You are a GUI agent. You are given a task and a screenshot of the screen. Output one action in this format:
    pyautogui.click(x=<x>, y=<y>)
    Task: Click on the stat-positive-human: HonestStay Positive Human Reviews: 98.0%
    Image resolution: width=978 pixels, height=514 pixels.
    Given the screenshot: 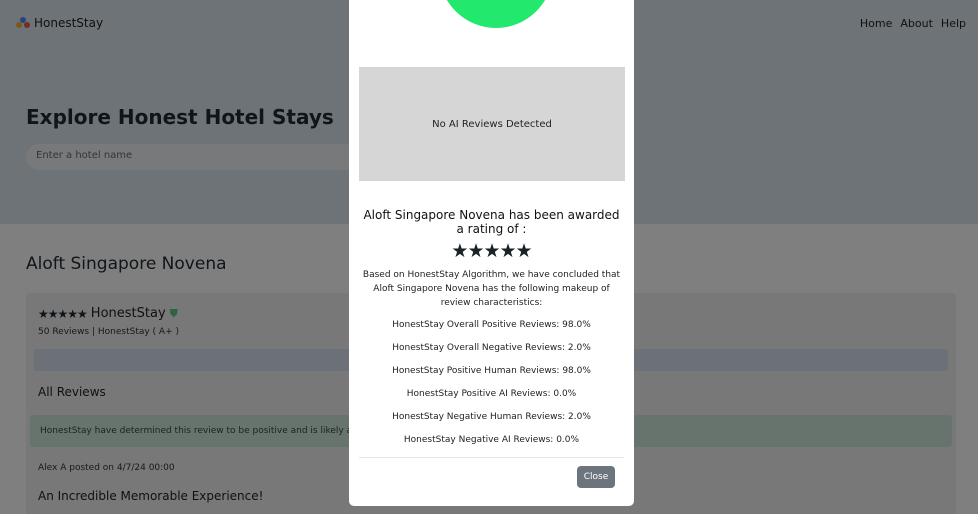 What is the action you would take?
    pyautogui.click(x=491, y=371)
    